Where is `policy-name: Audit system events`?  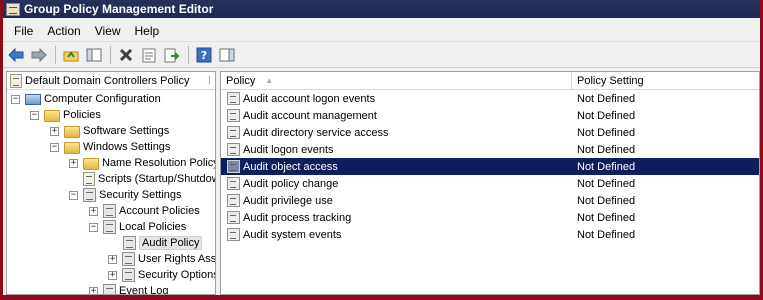
policy-name: Audit system events is located at coordinates (292, 234).